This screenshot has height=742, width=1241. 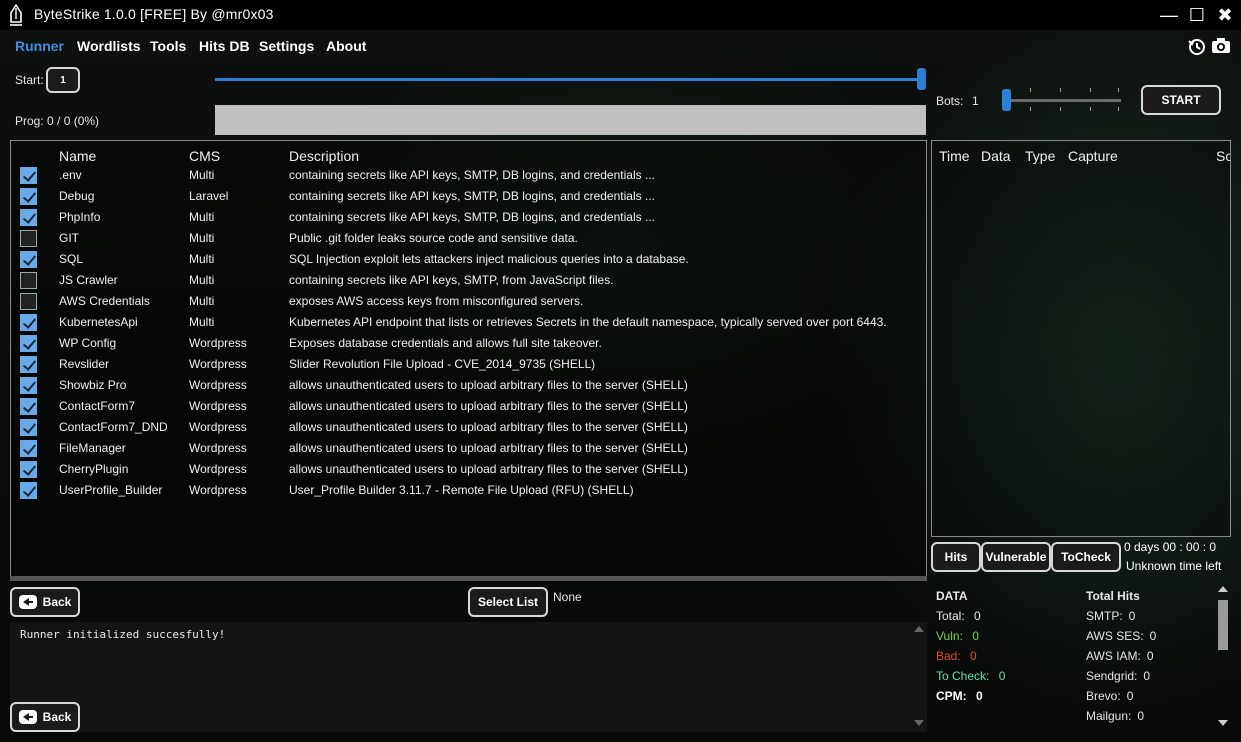 What do you see at coordinates (952, 596) in the screenshot?
I see `data-title: DATA` at bounding box center [952, 596].